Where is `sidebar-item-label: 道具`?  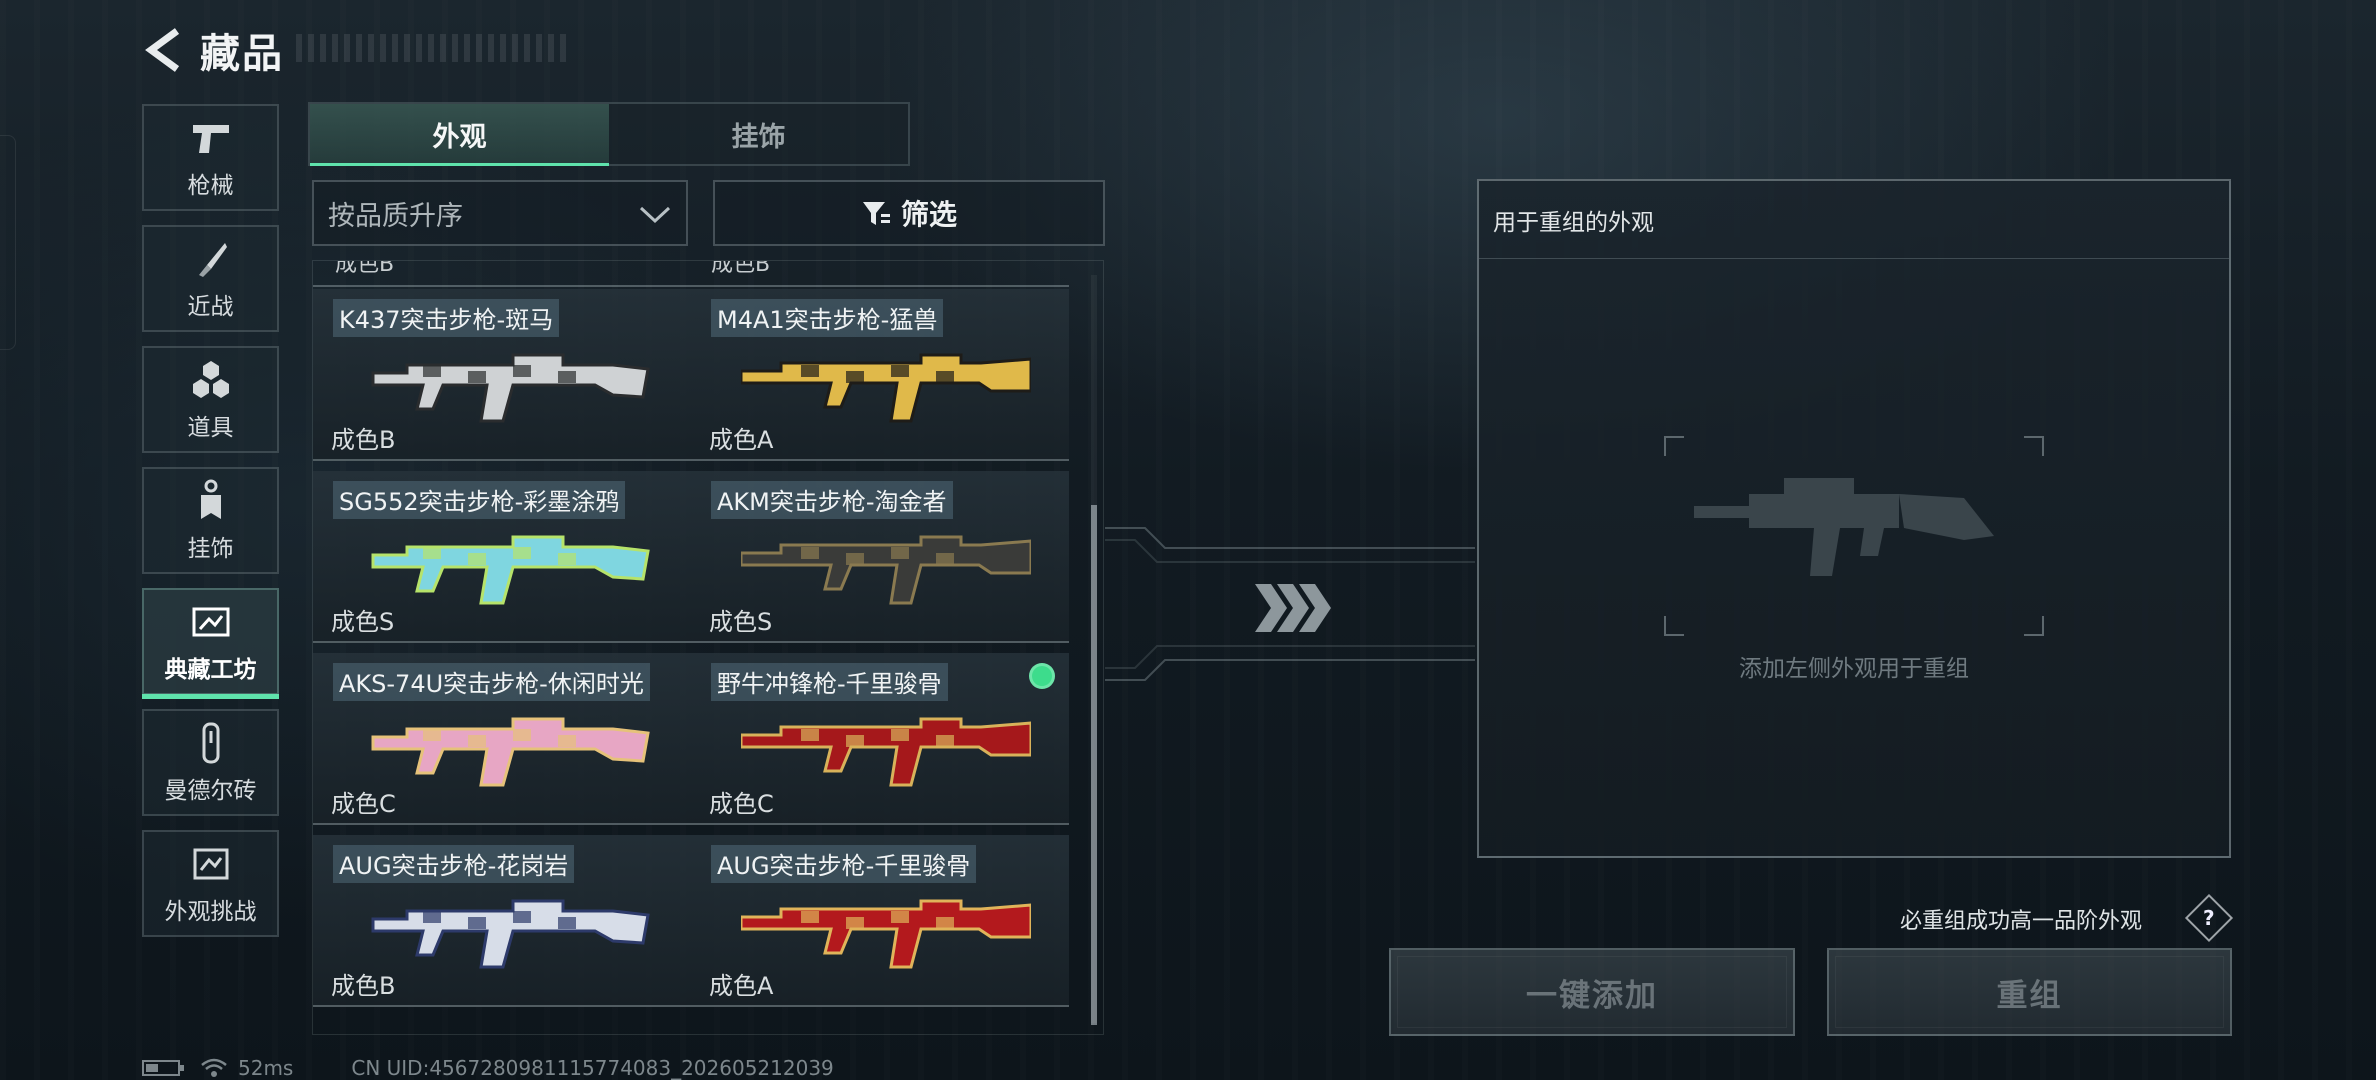 sidebar-item-label: 道具 is located at coordinates (210, 427).